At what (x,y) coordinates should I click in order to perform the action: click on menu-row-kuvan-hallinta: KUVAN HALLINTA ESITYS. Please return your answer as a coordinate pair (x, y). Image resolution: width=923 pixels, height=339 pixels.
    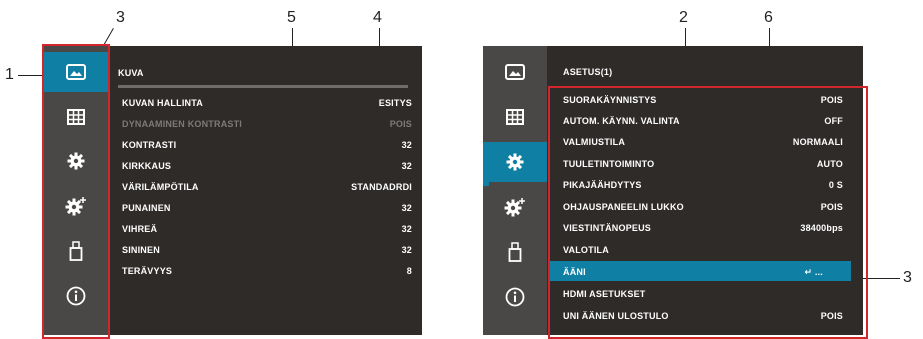
    Looking at the image, I should click on (267, 102).